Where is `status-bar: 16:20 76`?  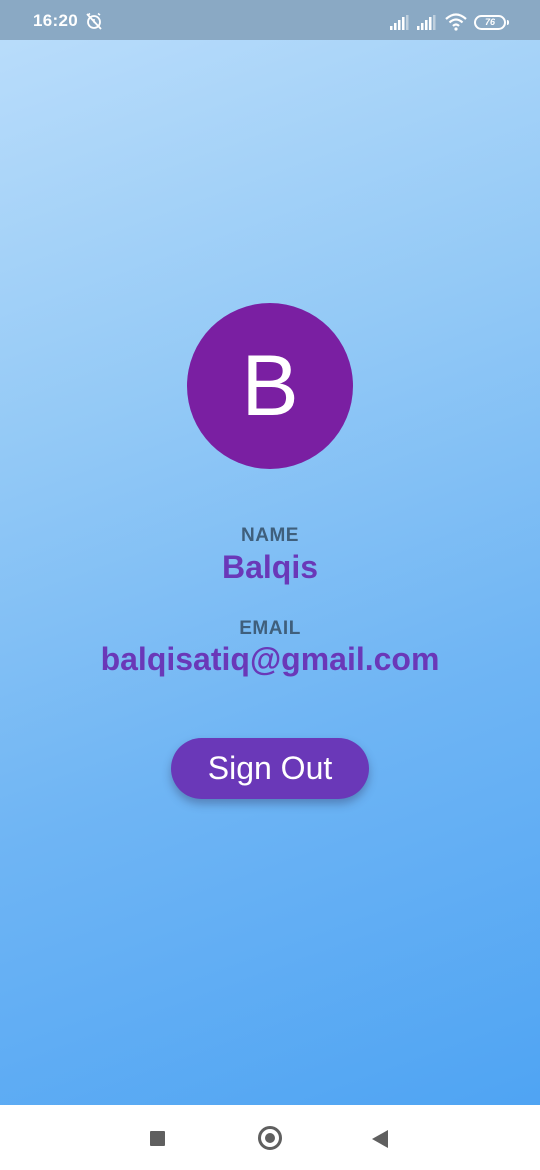 status-bar: 16:20 76 is located at coordinates (270, 20).